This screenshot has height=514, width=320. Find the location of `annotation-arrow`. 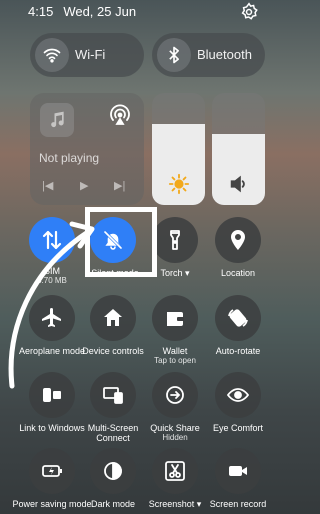

annotation-arrow is located at coordinates (51, 305).